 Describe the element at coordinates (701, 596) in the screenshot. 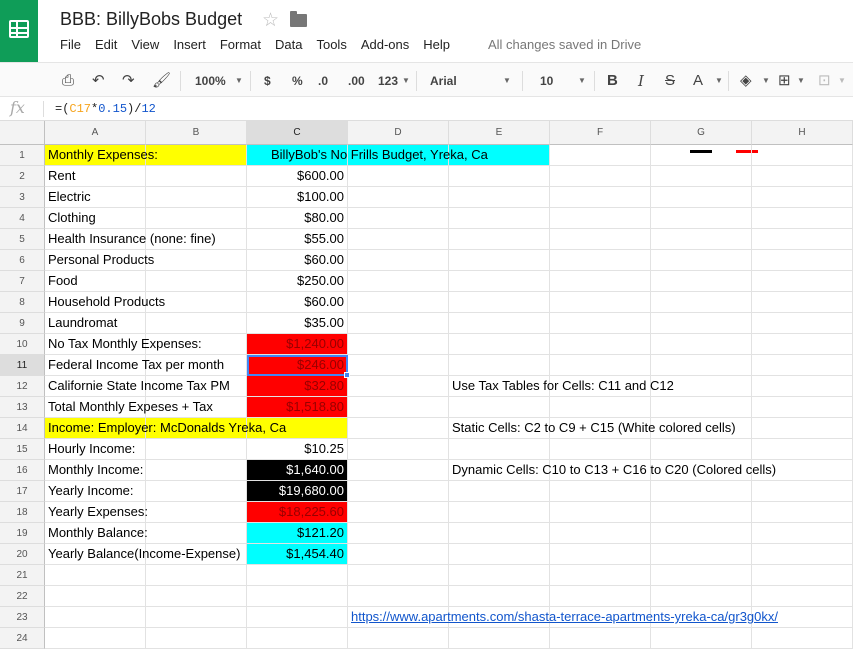

I see `cell-g22` at that location.